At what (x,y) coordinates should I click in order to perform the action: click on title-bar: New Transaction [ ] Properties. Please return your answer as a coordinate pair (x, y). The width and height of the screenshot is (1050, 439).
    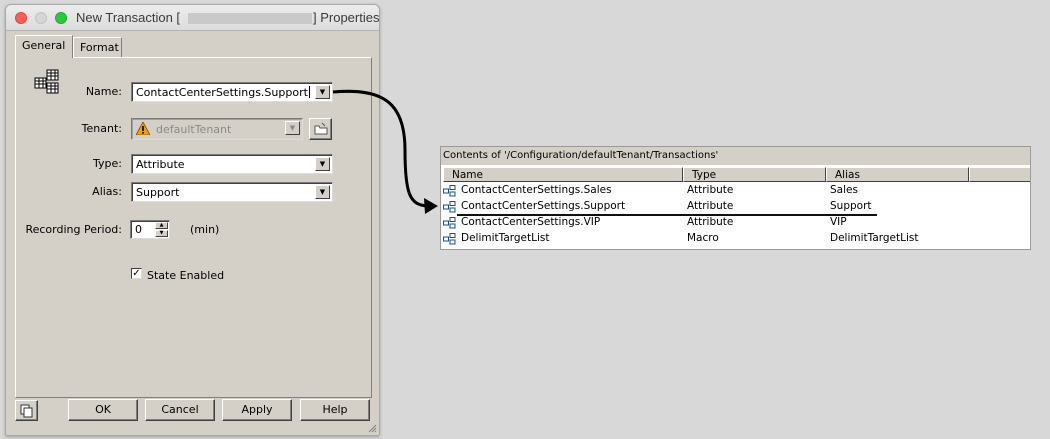
    Looking at the image, I should click on (192, 18).